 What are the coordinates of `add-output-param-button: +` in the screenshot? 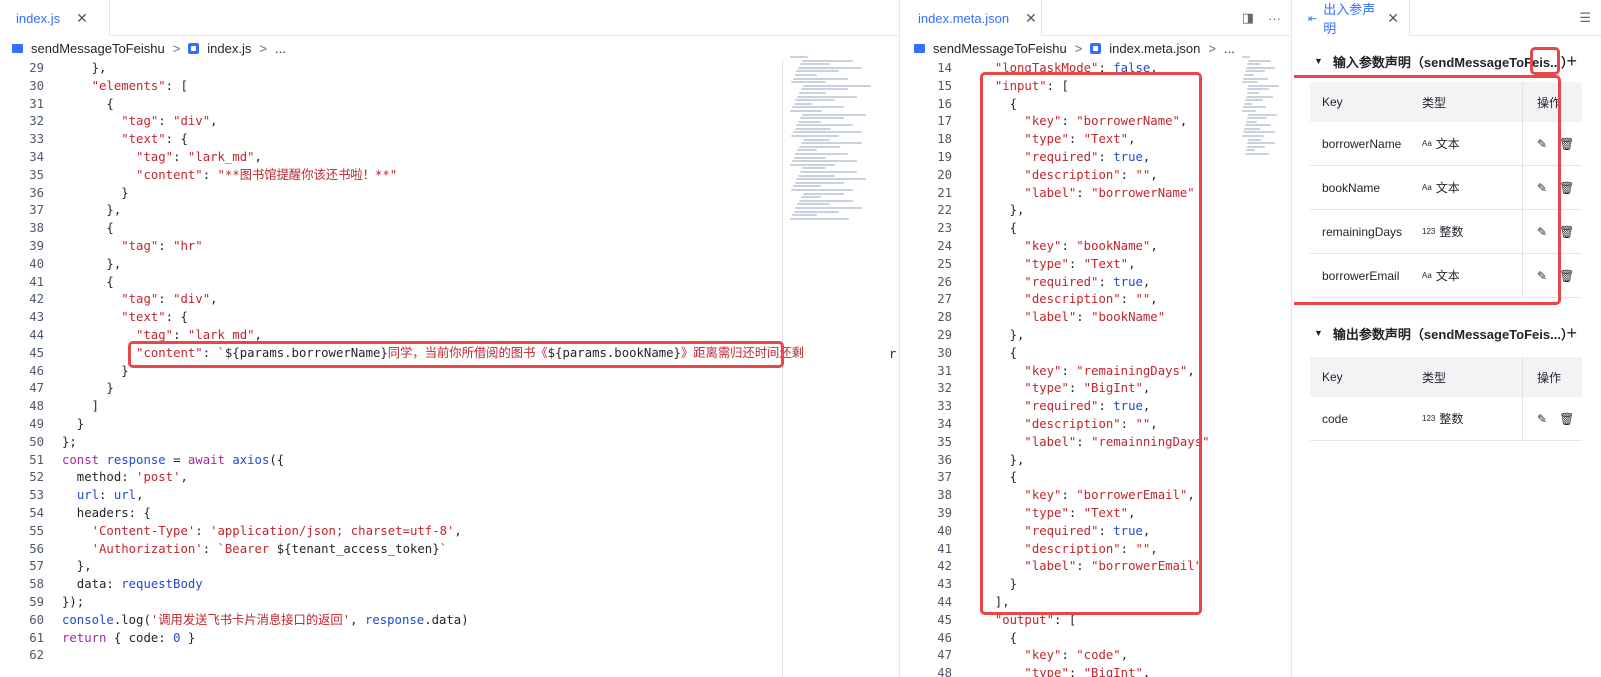 It's located at (1571, 333).